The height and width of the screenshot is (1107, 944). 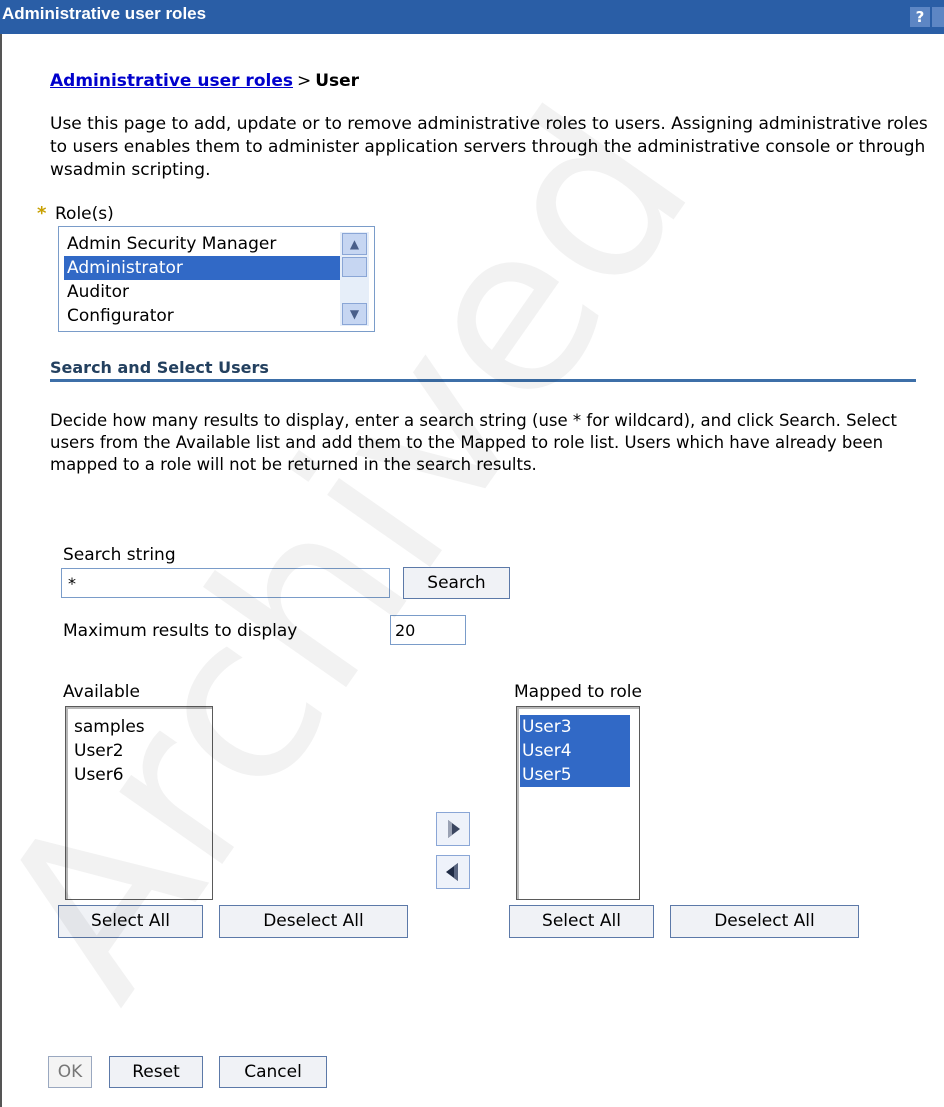 What do you see at coordinates (171, 81) in the screenshot?
I see `breadcrumb-link: Administrative user roles` at bounding box center [171, 81].